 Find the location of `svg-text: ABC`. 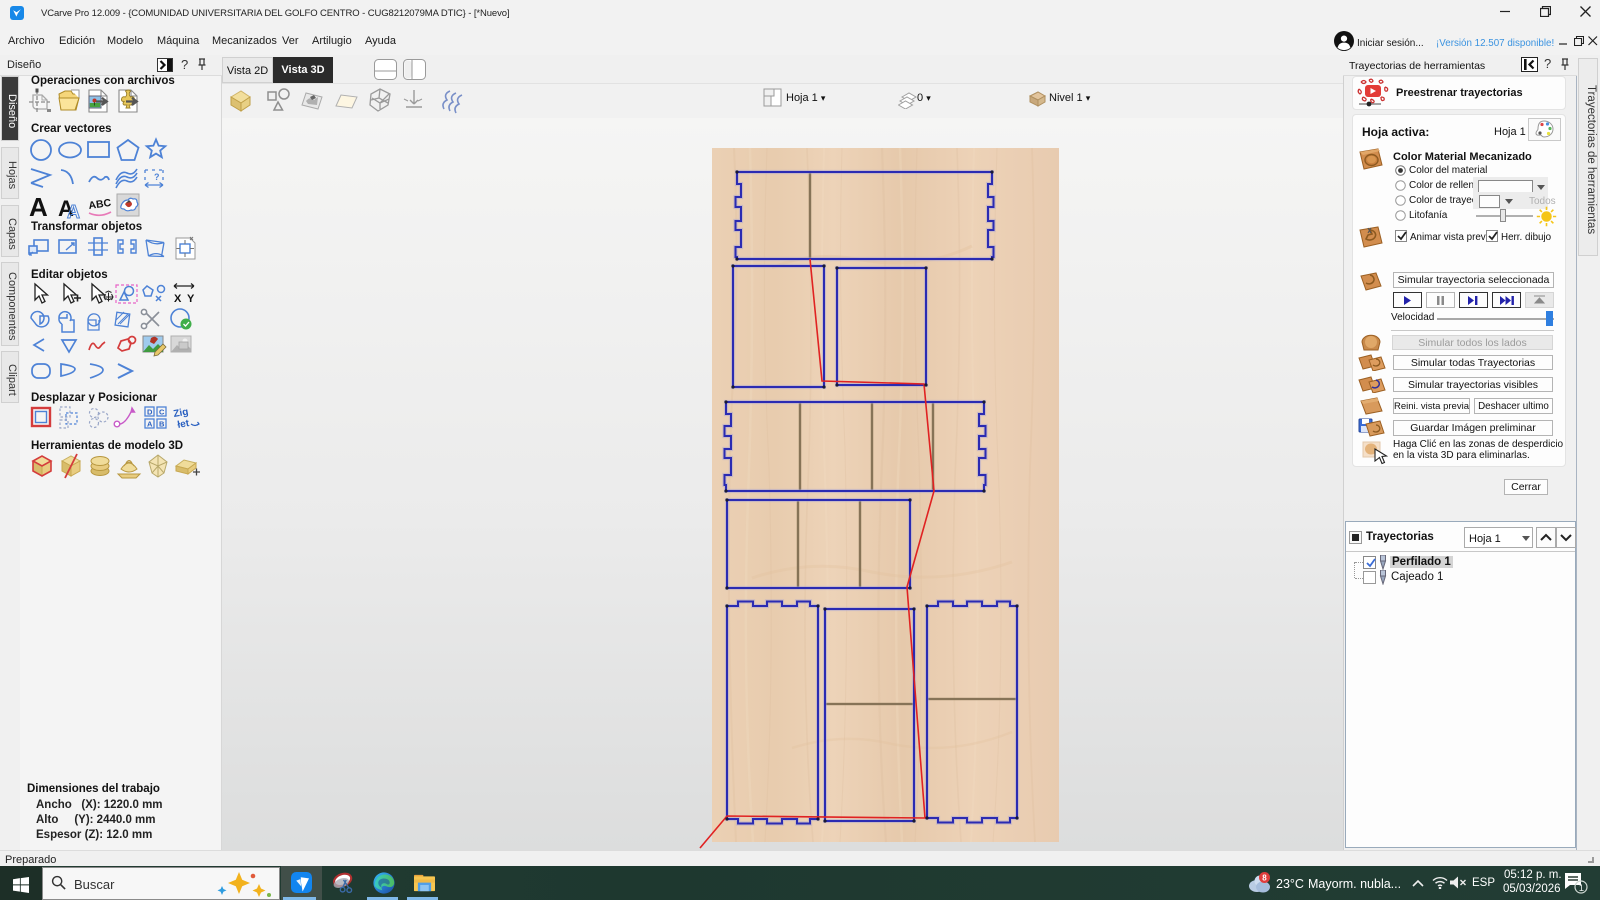

svg-text: ABC is located at coordinates (100, 204).